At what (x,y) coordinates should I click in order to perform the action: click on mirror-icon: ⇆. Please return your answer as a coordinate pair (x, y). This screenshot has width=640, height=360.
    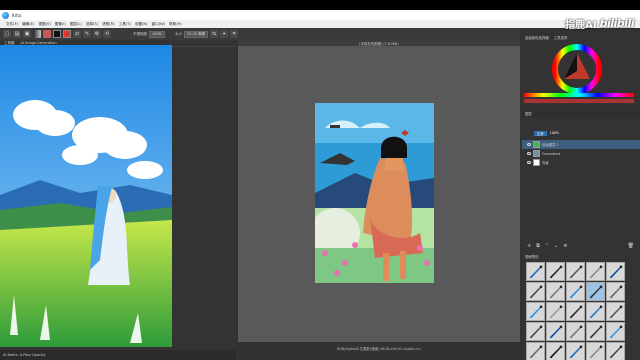
    Looking at the image, I should click on (214, 34).